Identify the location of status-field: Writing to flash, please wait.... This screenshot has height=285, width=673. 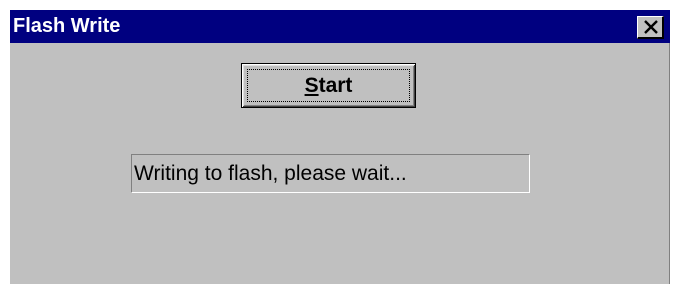
(330, 173).